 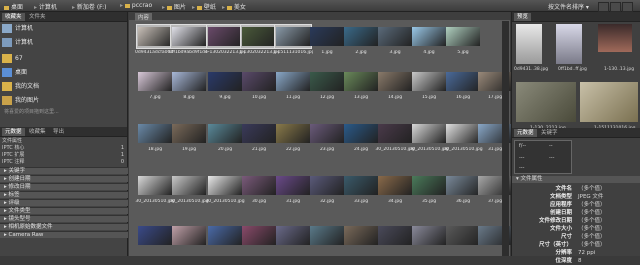 What do you see at coordinates (505, 138) in the screenshot?
I see `content-scrollbar` at bounding box center [505, 138].